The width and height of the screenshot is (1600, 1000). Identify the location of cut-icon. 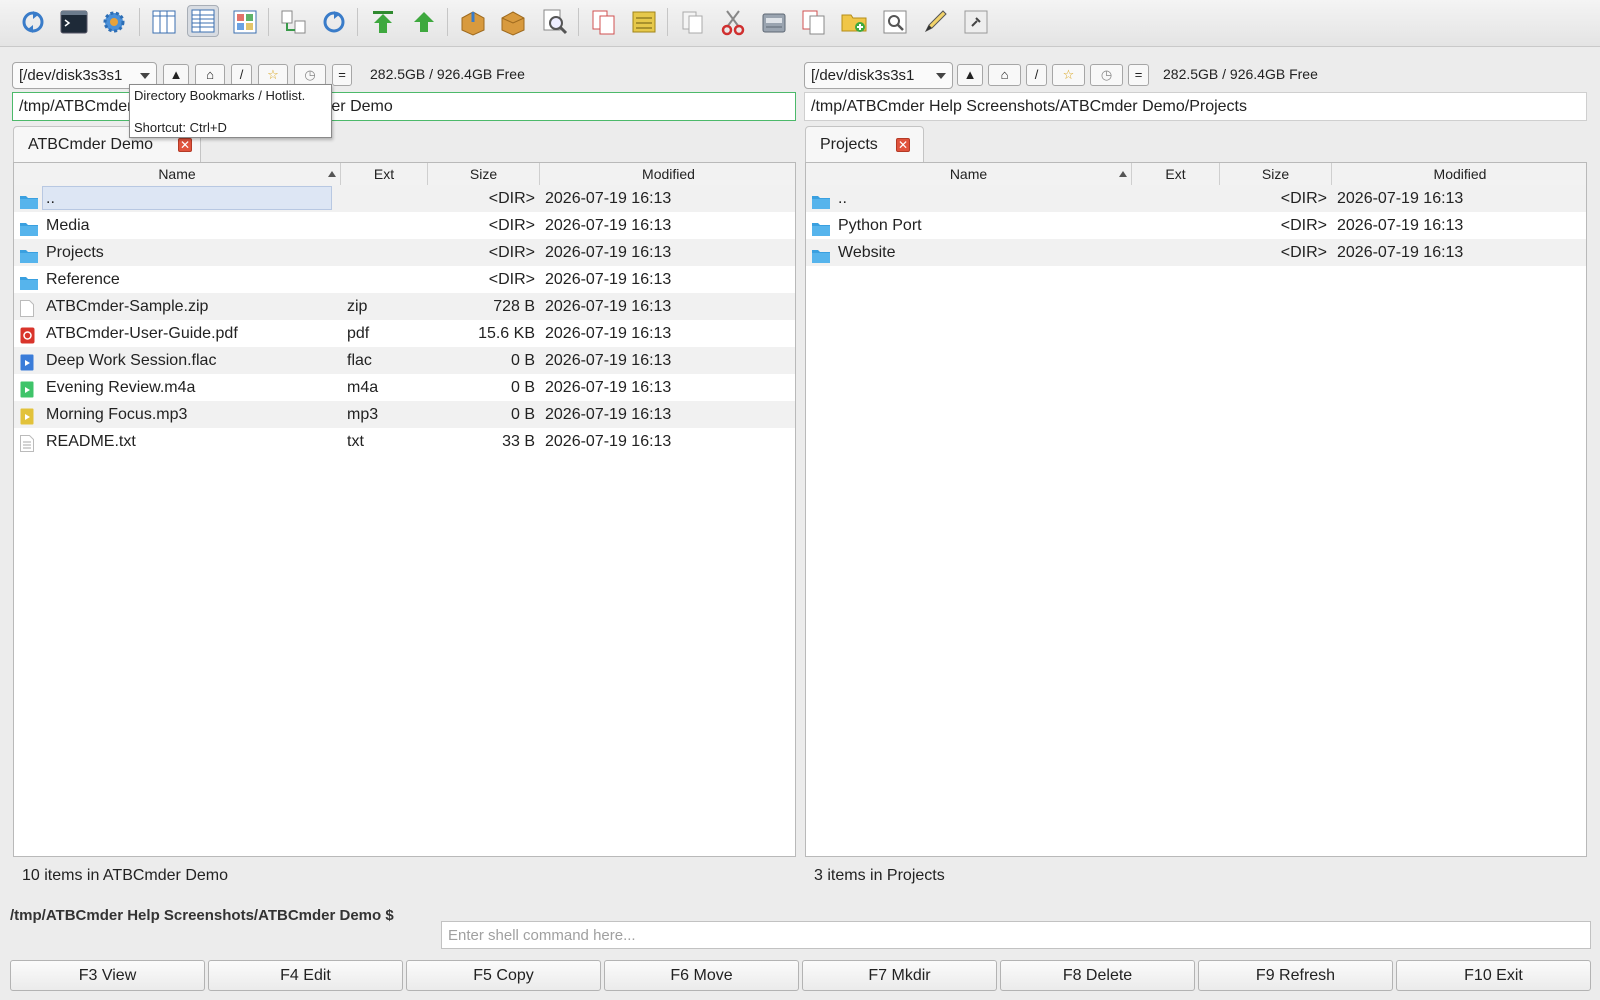
(733, 22).